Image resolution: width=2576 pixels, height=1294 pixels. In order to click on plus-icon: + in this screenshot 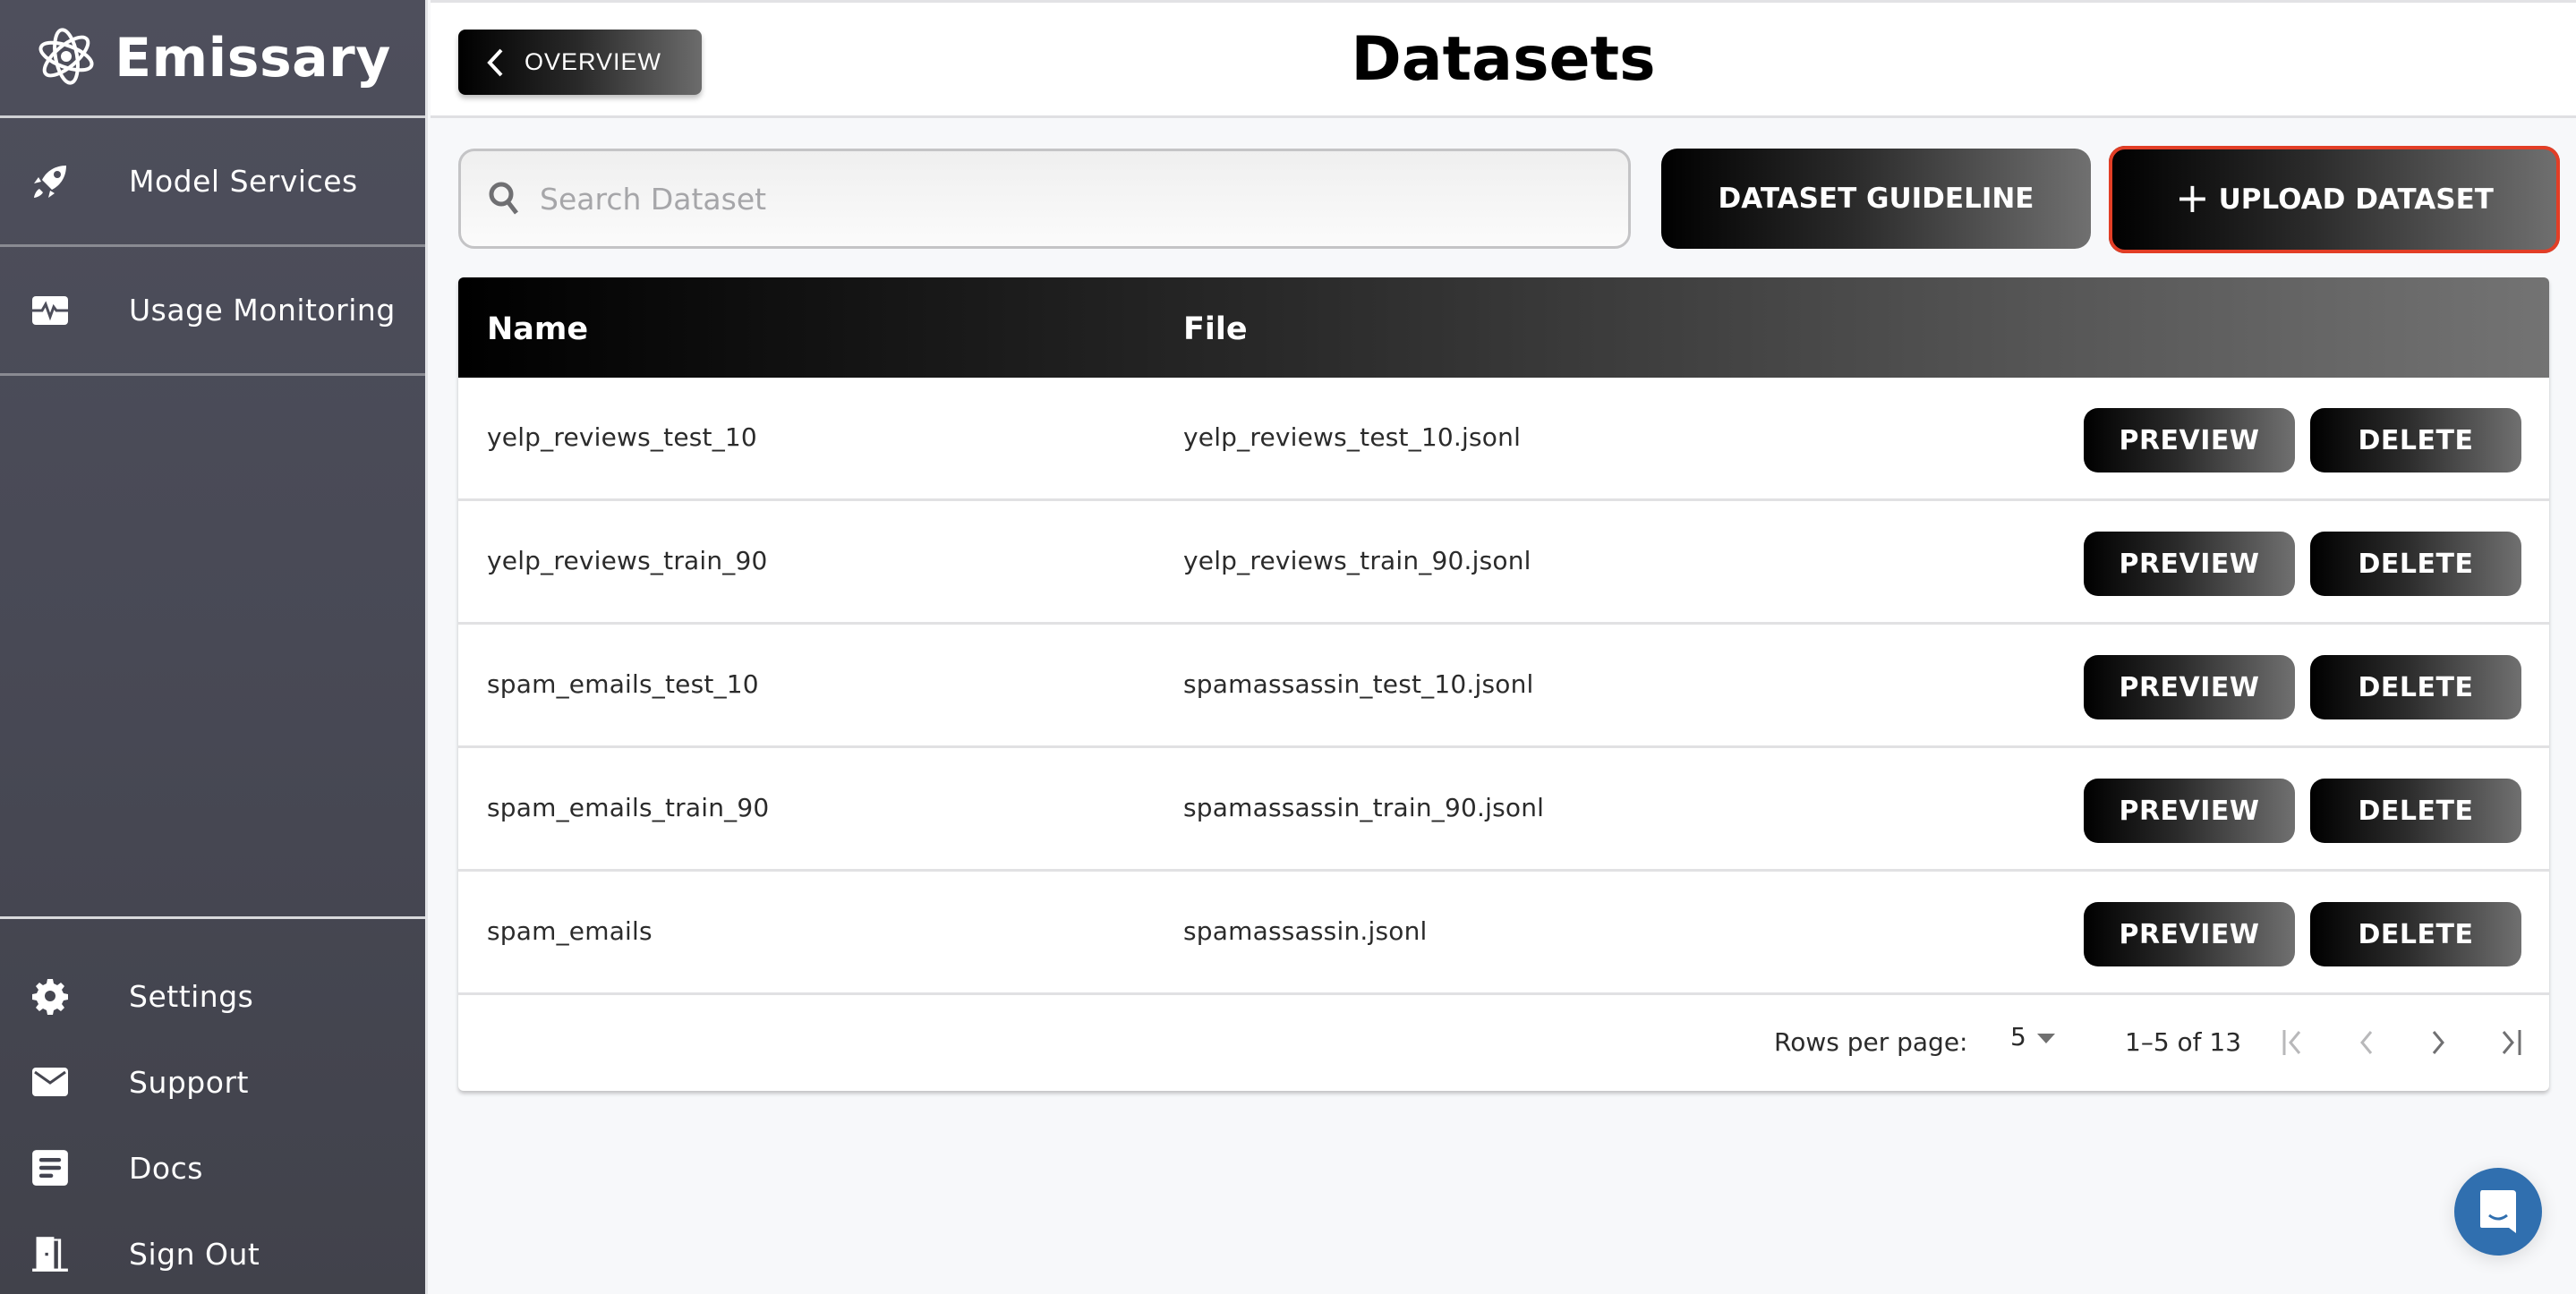, I will do `click(2192, 198)`.